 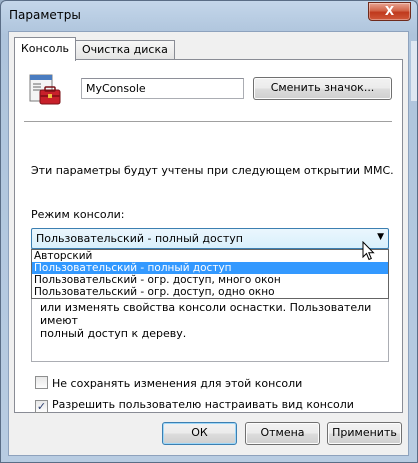 I want to click on no-save-changes-checkbox, so click(x=41, y=382).